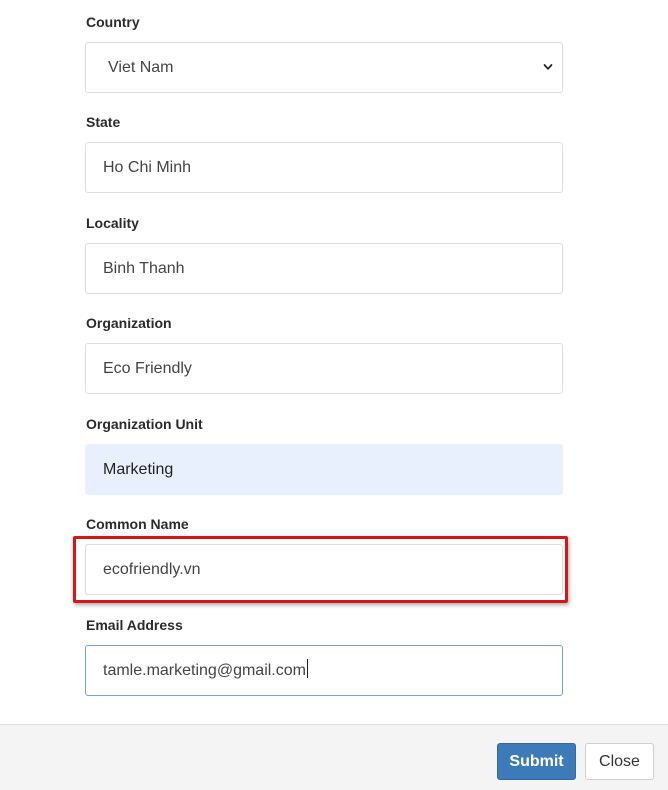 Image resolution: width=668 pixels, height=790 pixels. Describe the element at coordinates (324, 569) in the screenshot. I see `common-name-input: ecofriendly.vn` at that location.